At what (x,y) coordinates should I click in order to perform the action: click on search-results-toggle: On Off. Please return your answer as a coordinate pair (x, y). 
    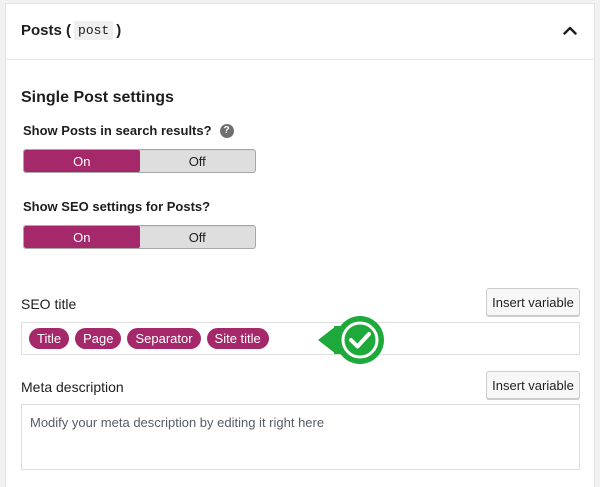
    Looking at the image, I should click on (139, 161).